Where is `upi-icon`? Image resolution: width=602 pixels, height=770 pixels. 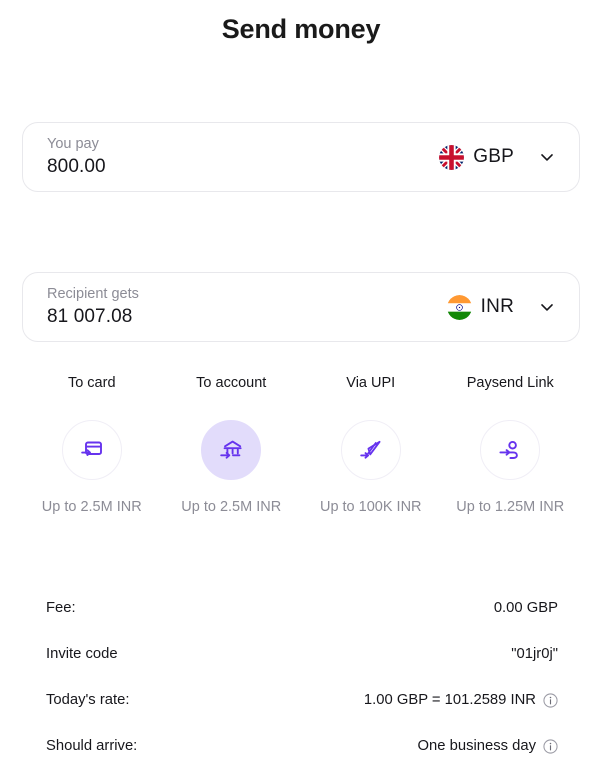
upi-icon is located at coordinates (370, 449).